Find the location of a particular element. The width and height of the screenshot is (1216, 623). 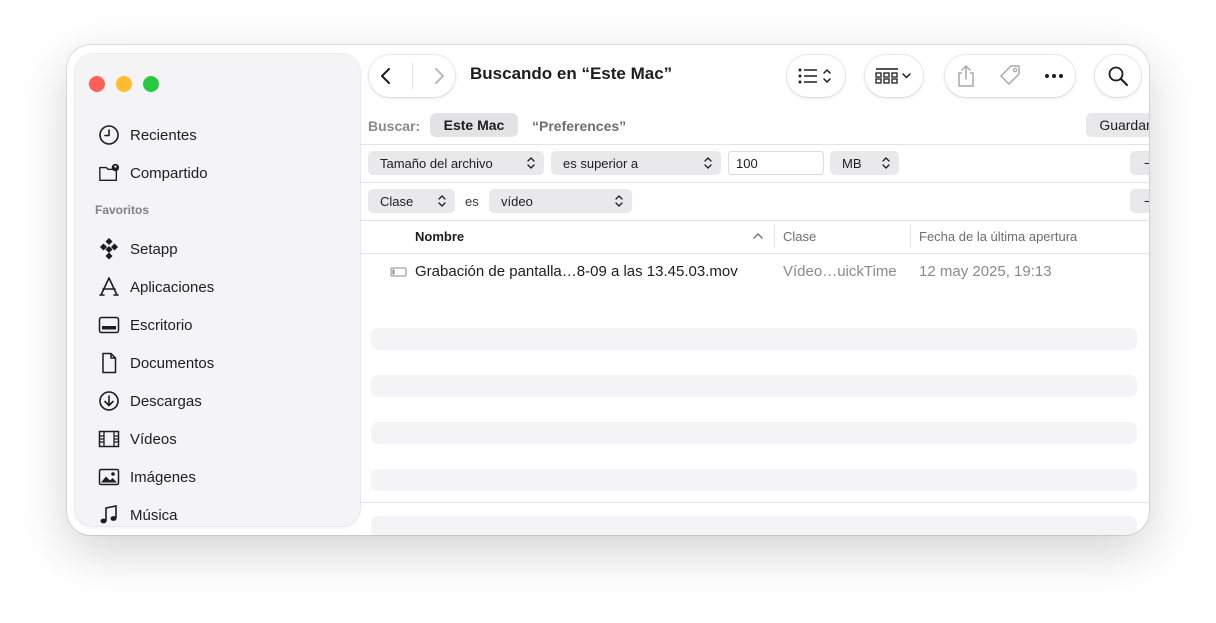

forward-chevron-icon is located at coordinates (439, 76).